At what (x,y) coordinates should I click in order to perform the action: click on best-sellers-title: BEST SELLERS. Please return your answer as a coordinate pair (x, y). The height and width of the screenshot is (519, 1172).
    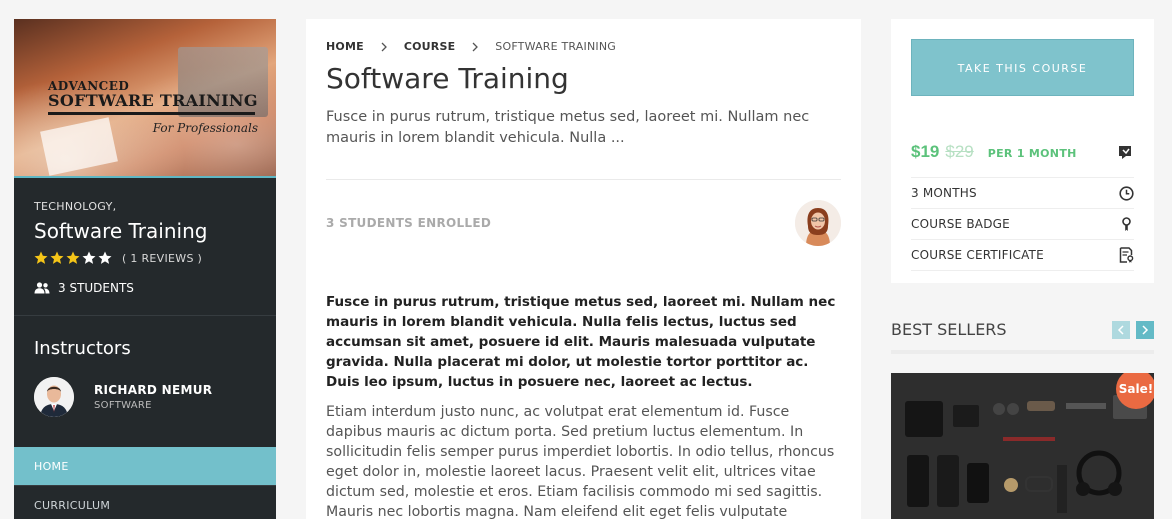
    Looking at the image, I should click on (949, 329).